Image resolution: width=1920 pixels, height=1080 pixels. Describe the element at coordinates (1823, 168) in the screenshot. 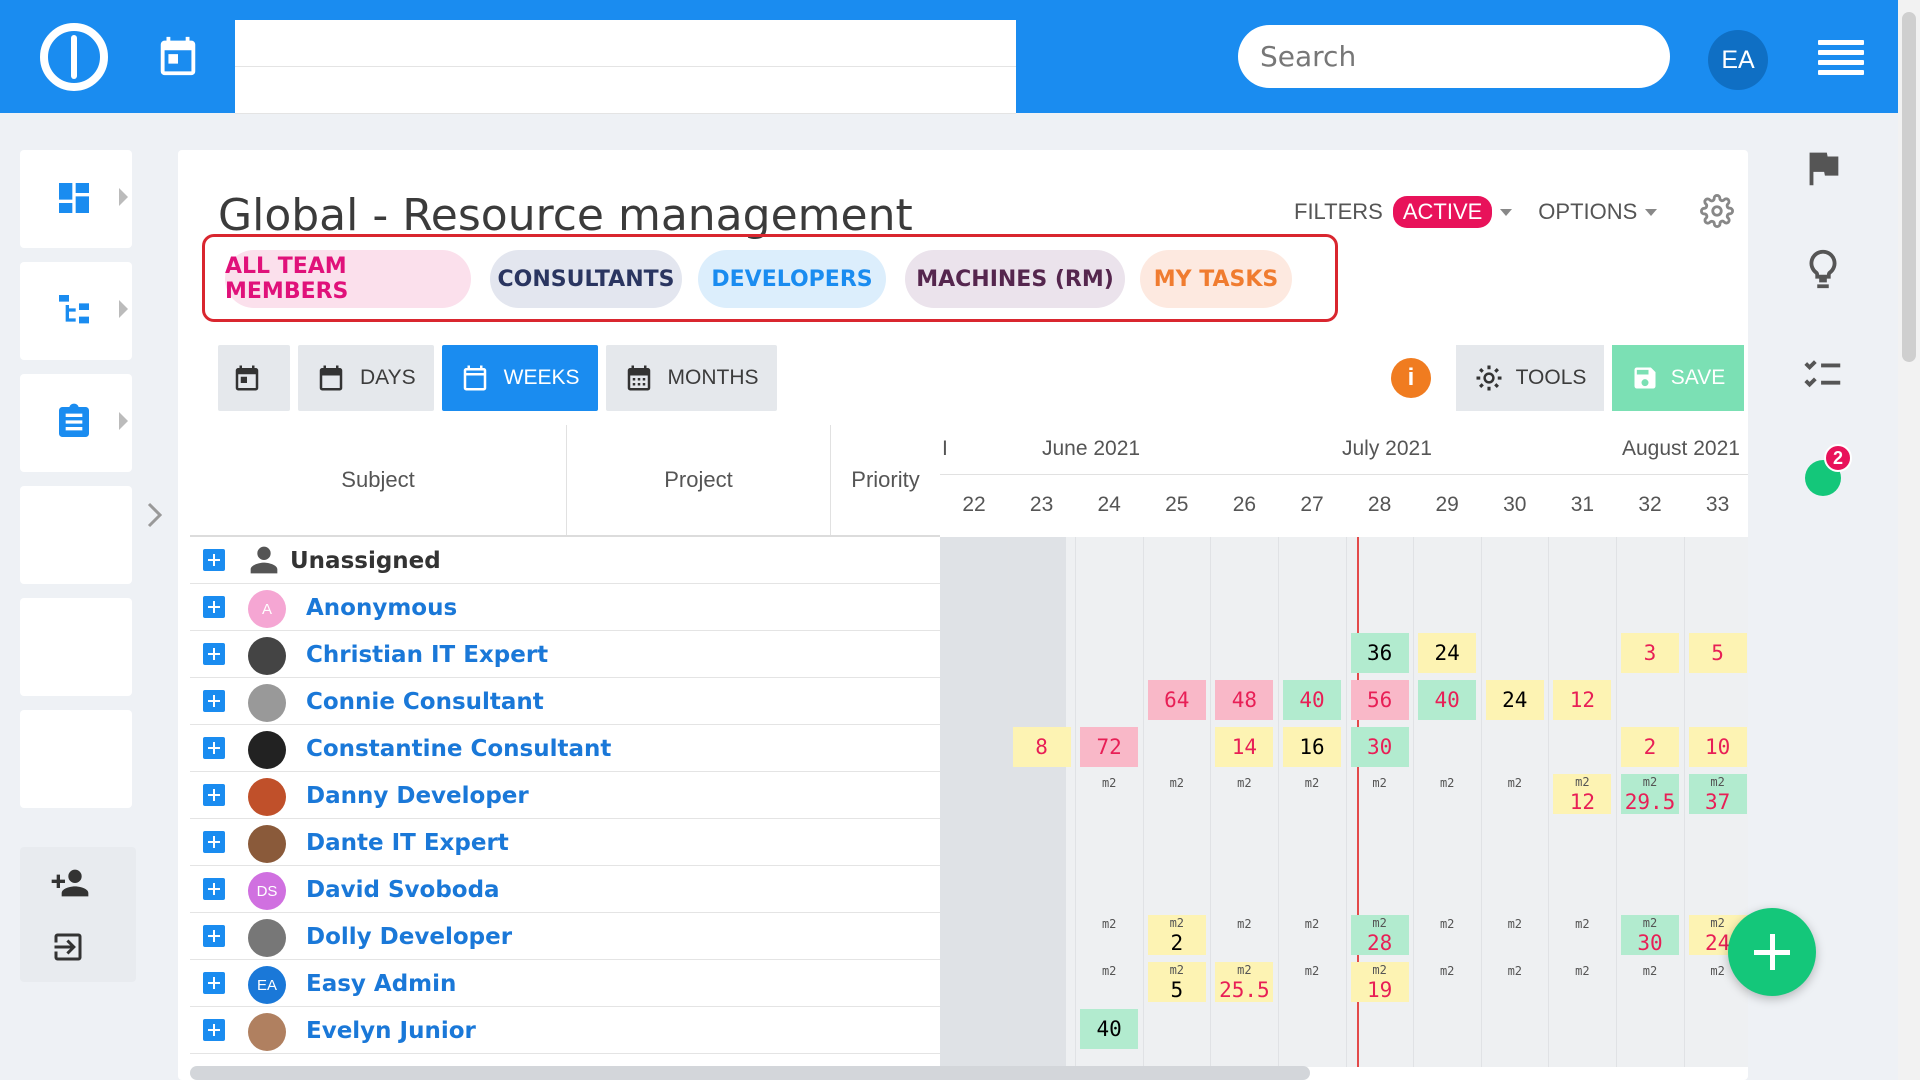

I see `flag-icon` at that location.